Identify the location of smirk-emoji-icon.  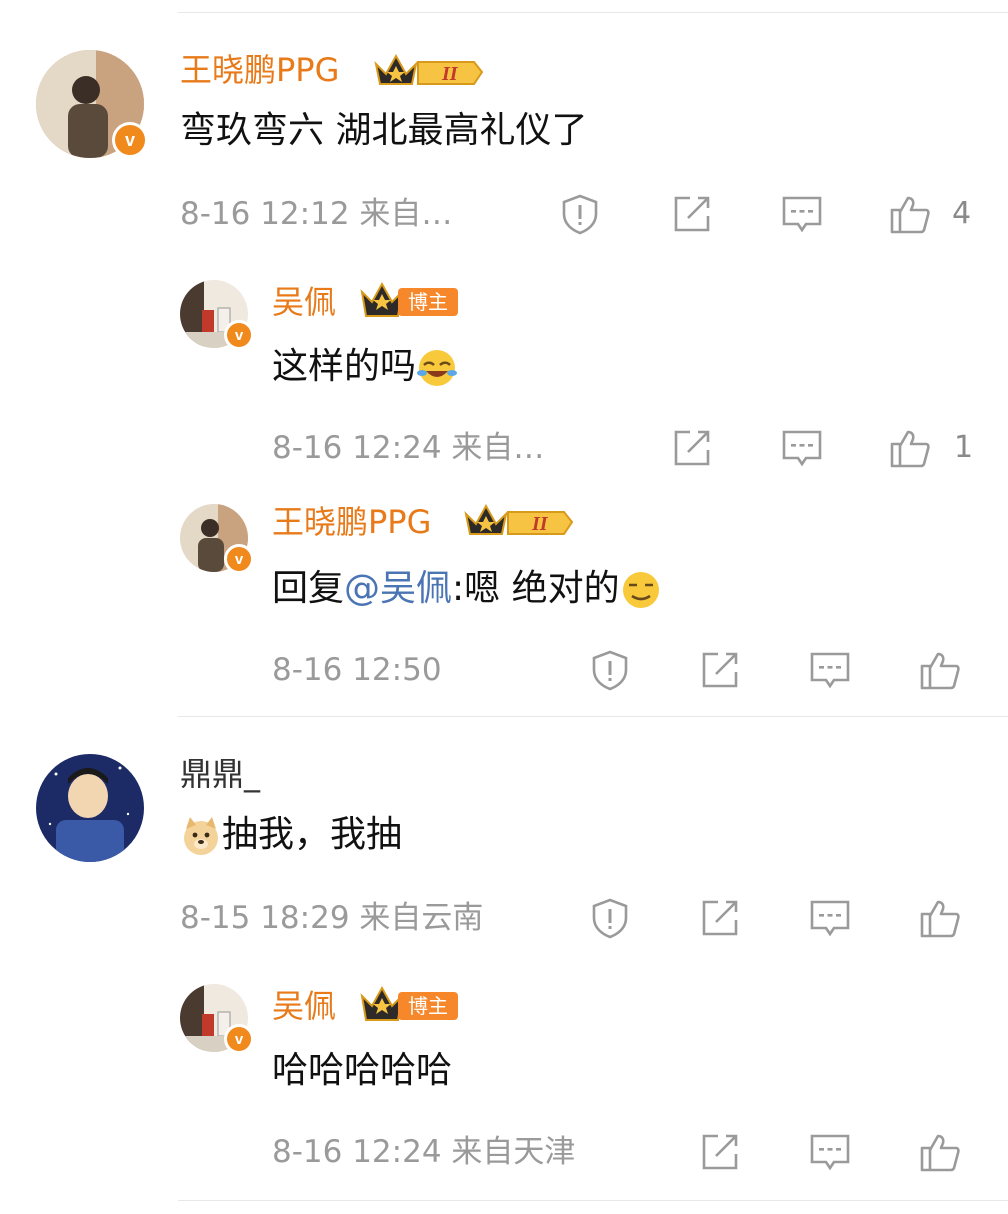
(640, 590).